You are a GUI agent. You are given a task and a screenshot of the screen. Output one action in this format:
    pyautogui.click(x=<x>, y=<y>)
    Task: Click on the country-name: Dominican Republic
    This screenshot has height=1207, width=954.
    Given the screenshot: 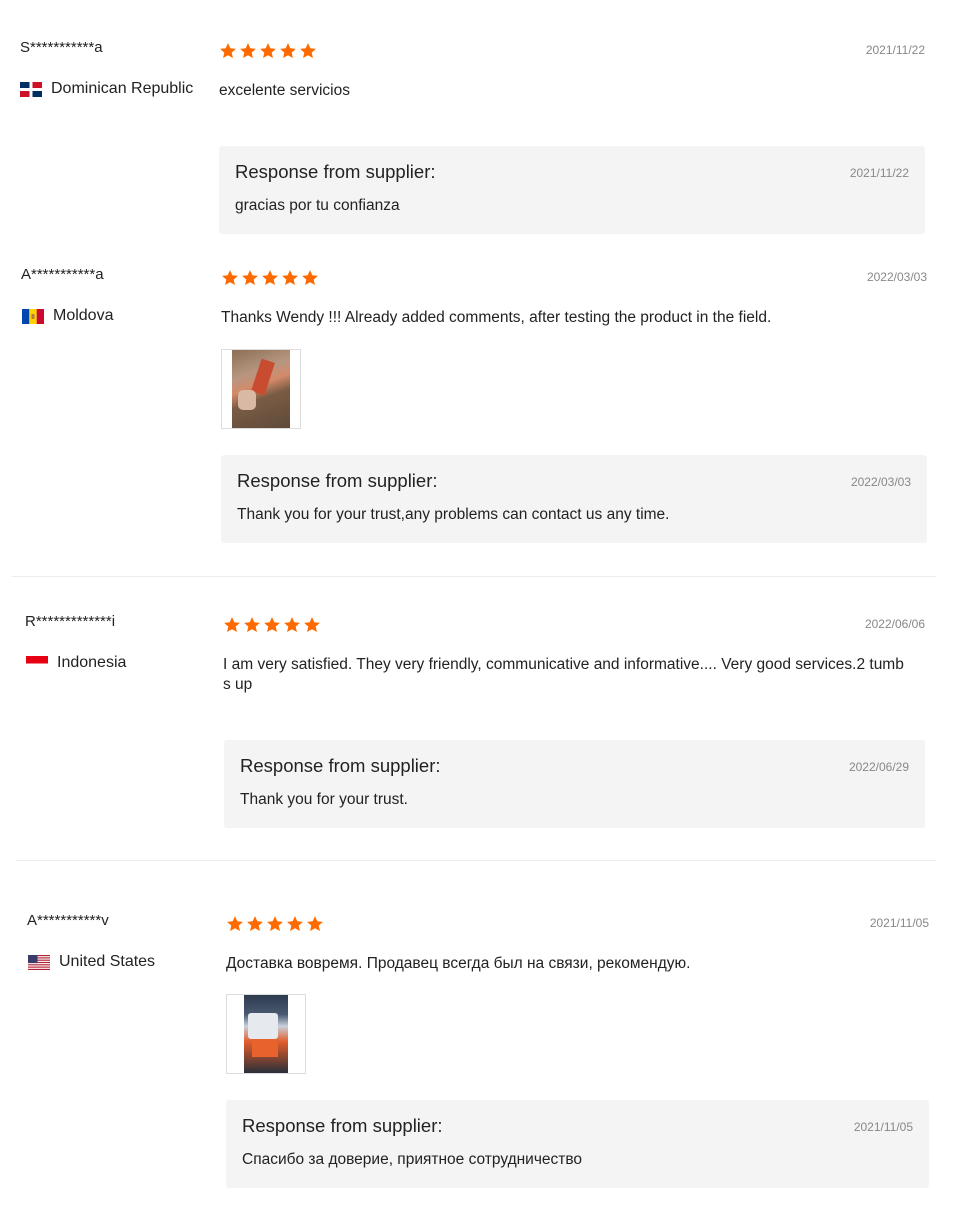 What is the action you would take?
    pyautogui.click(x=122, y=88)
    